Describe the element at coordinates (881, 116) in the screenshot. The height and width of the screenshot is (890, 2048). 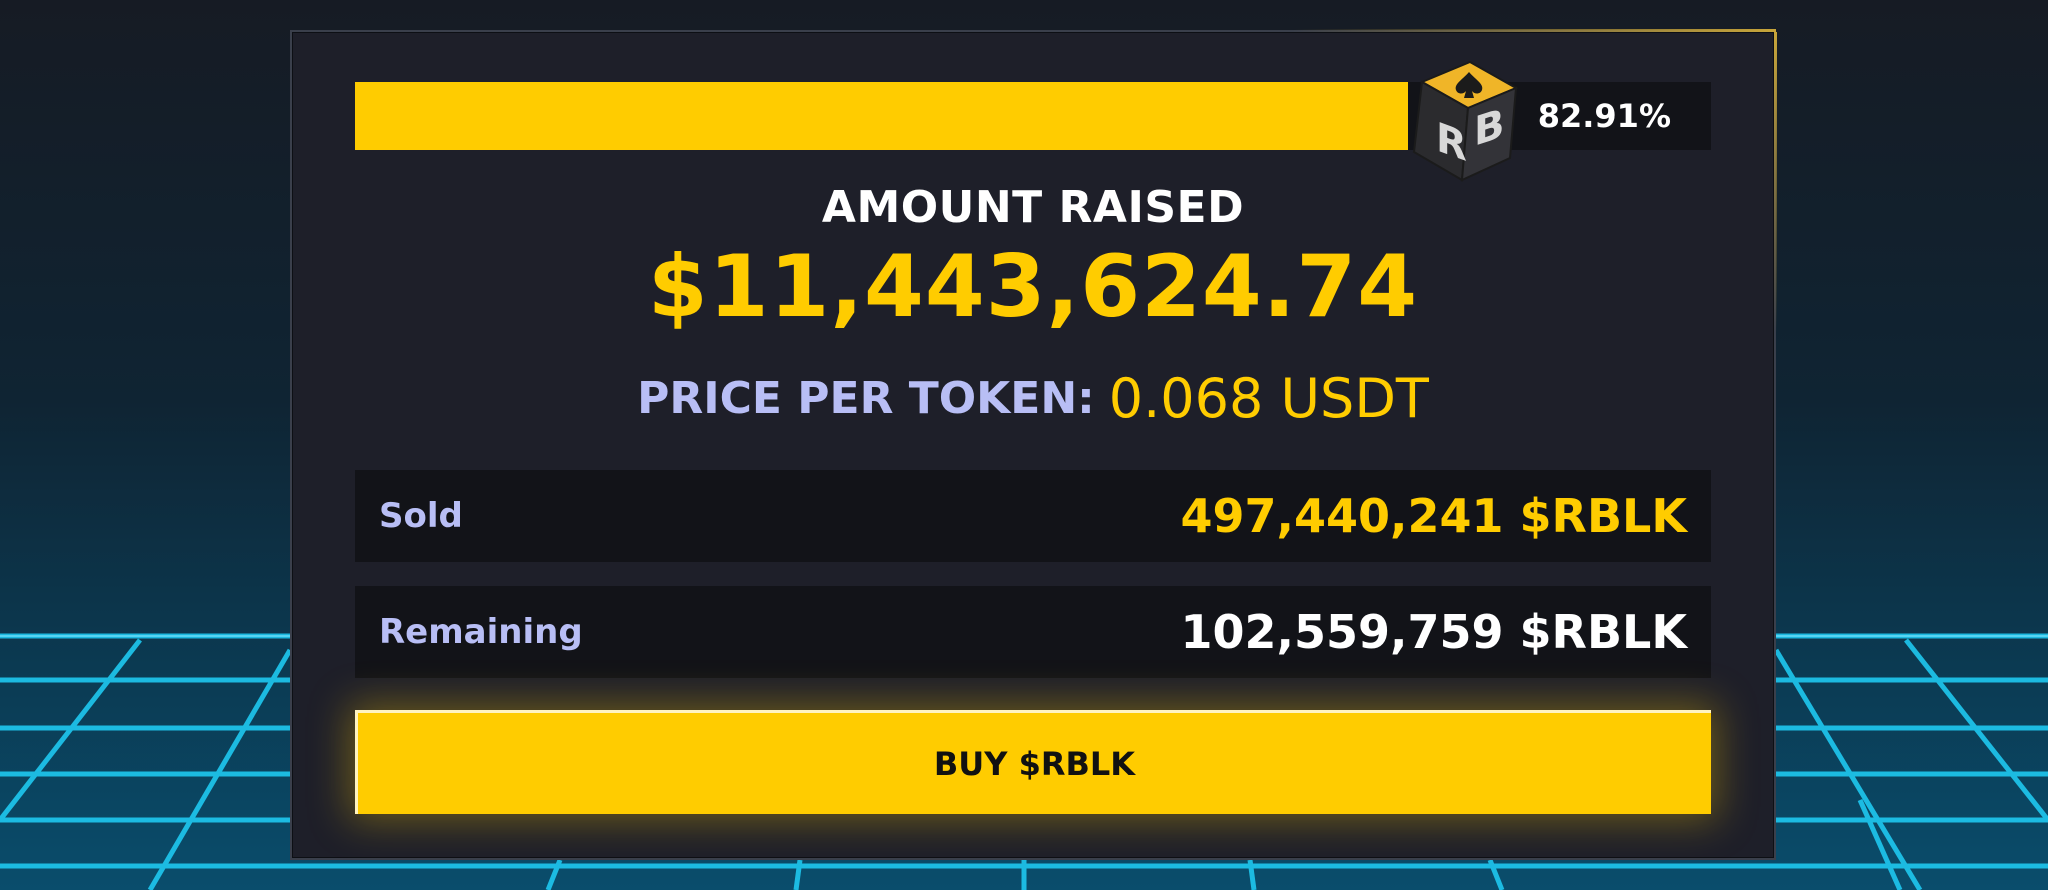
I see `progress-bar-fill` at that location.